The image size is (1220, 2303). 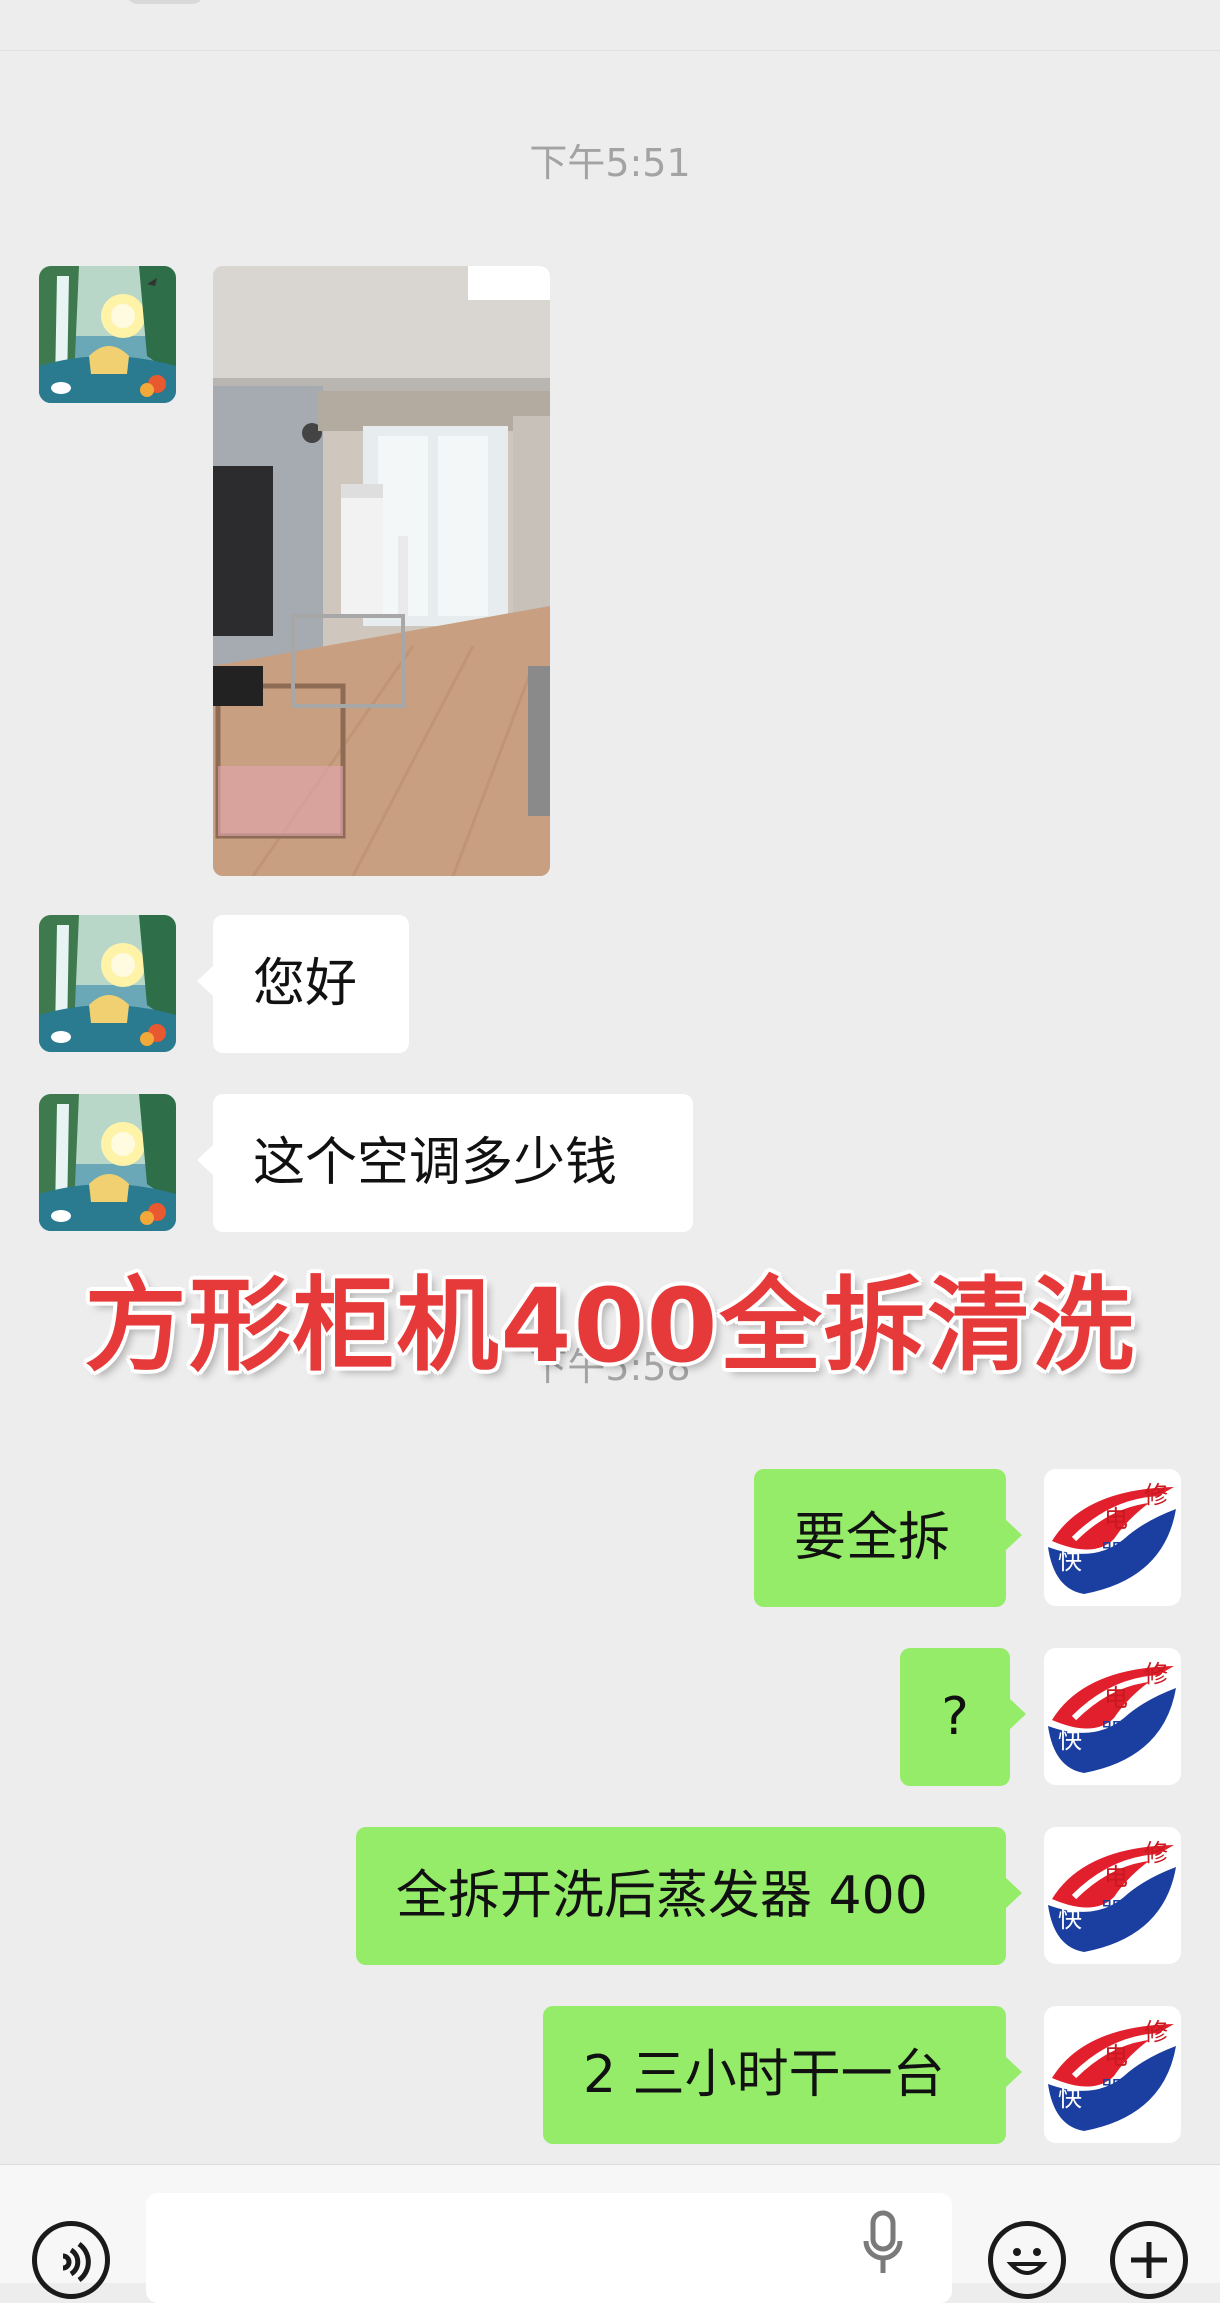 I want to click on input-bar, so click(x=610, y=2233).